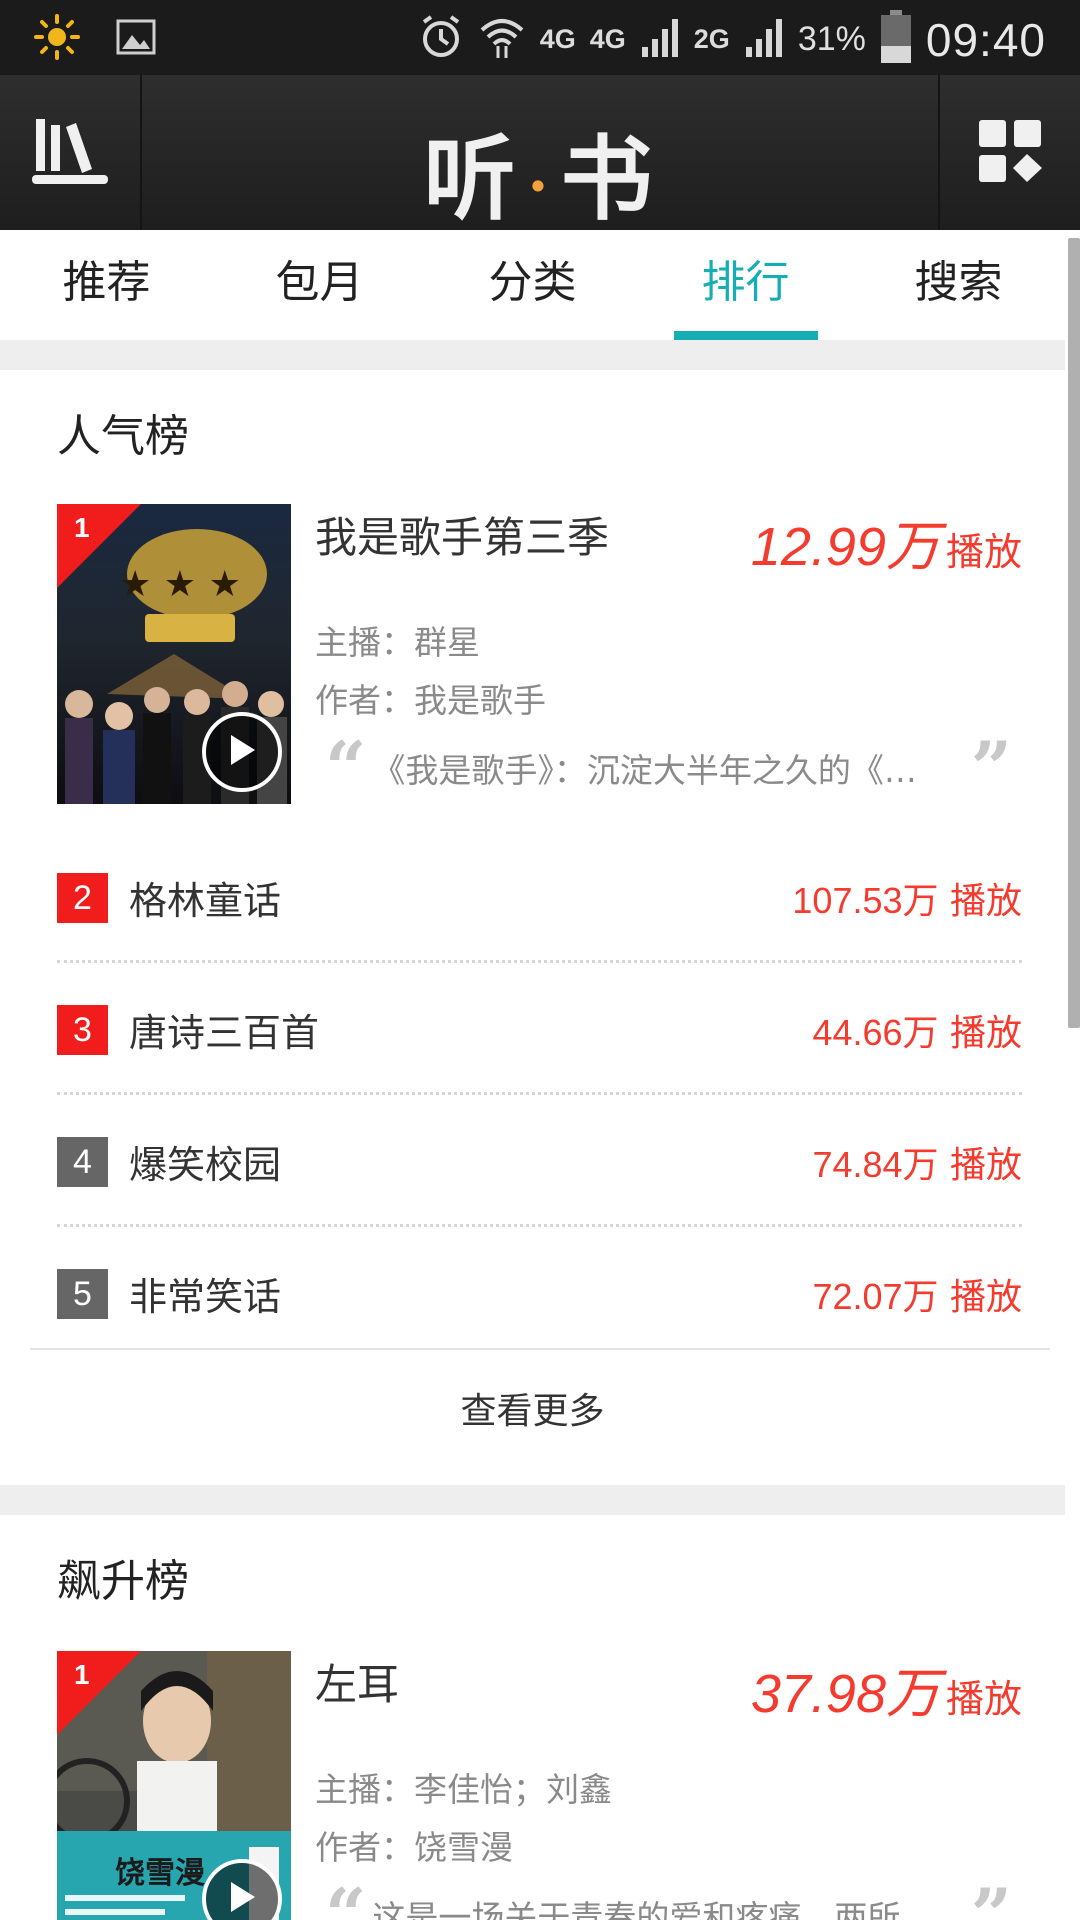 This screenshot has height=1920, width=1080. What do you see at coordinates (539, 1158) in the screenshot?
I see `list-item: 4 爆笑校园 74.84万 播放` at bounding box center [539, 1158].